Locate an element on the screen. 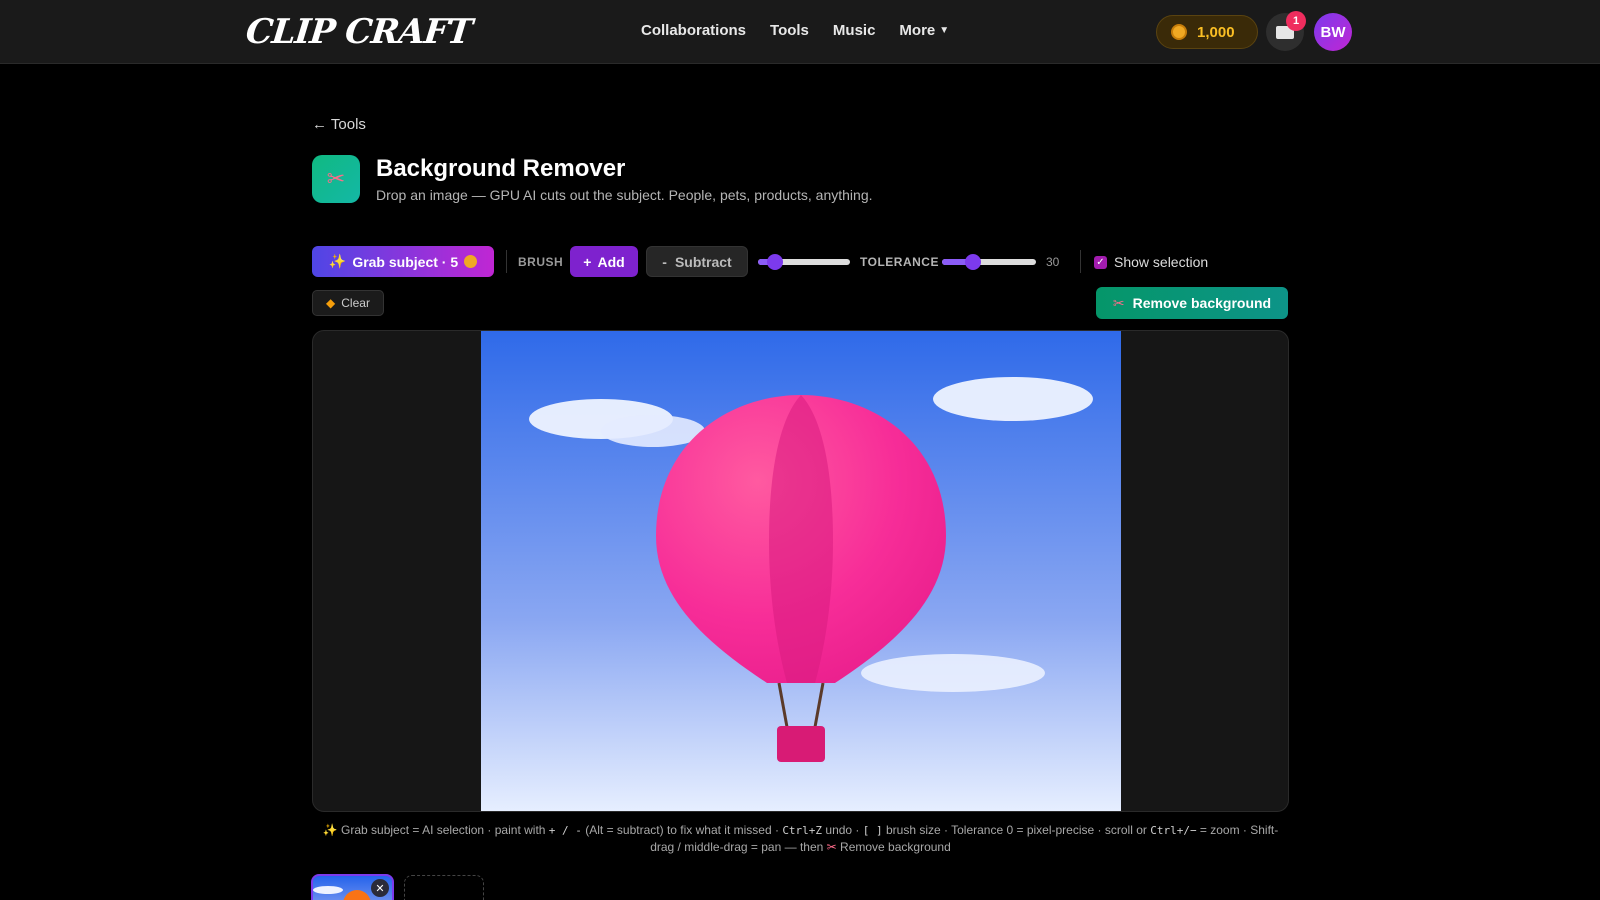  clear-button: ◆ Clear is located at coordinates (348, 303).